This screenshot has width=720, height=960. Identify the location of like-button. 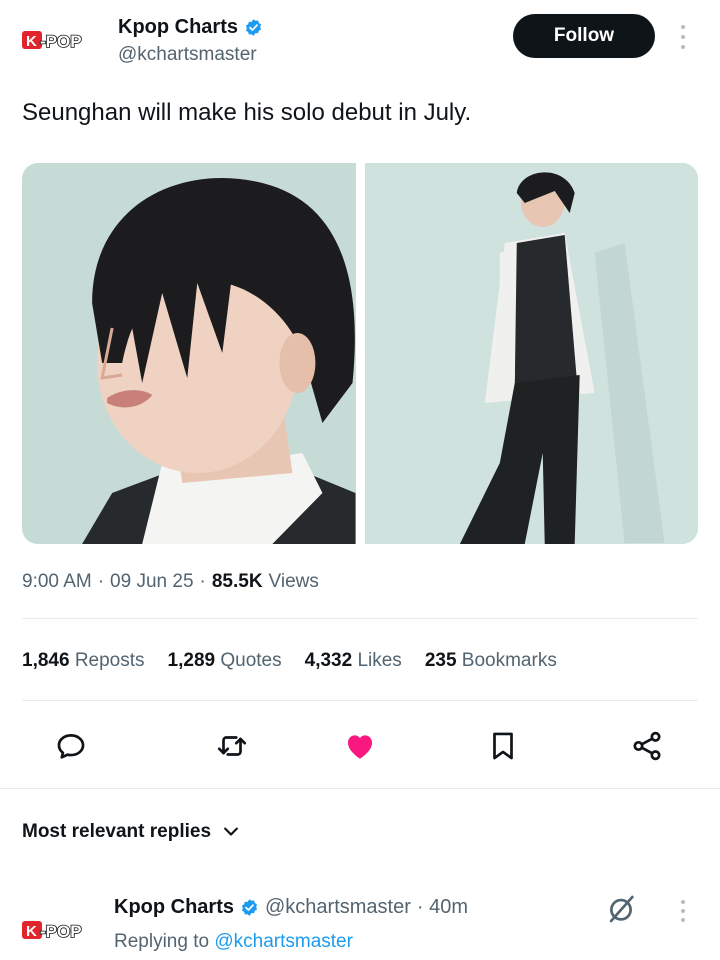
(360, 746).